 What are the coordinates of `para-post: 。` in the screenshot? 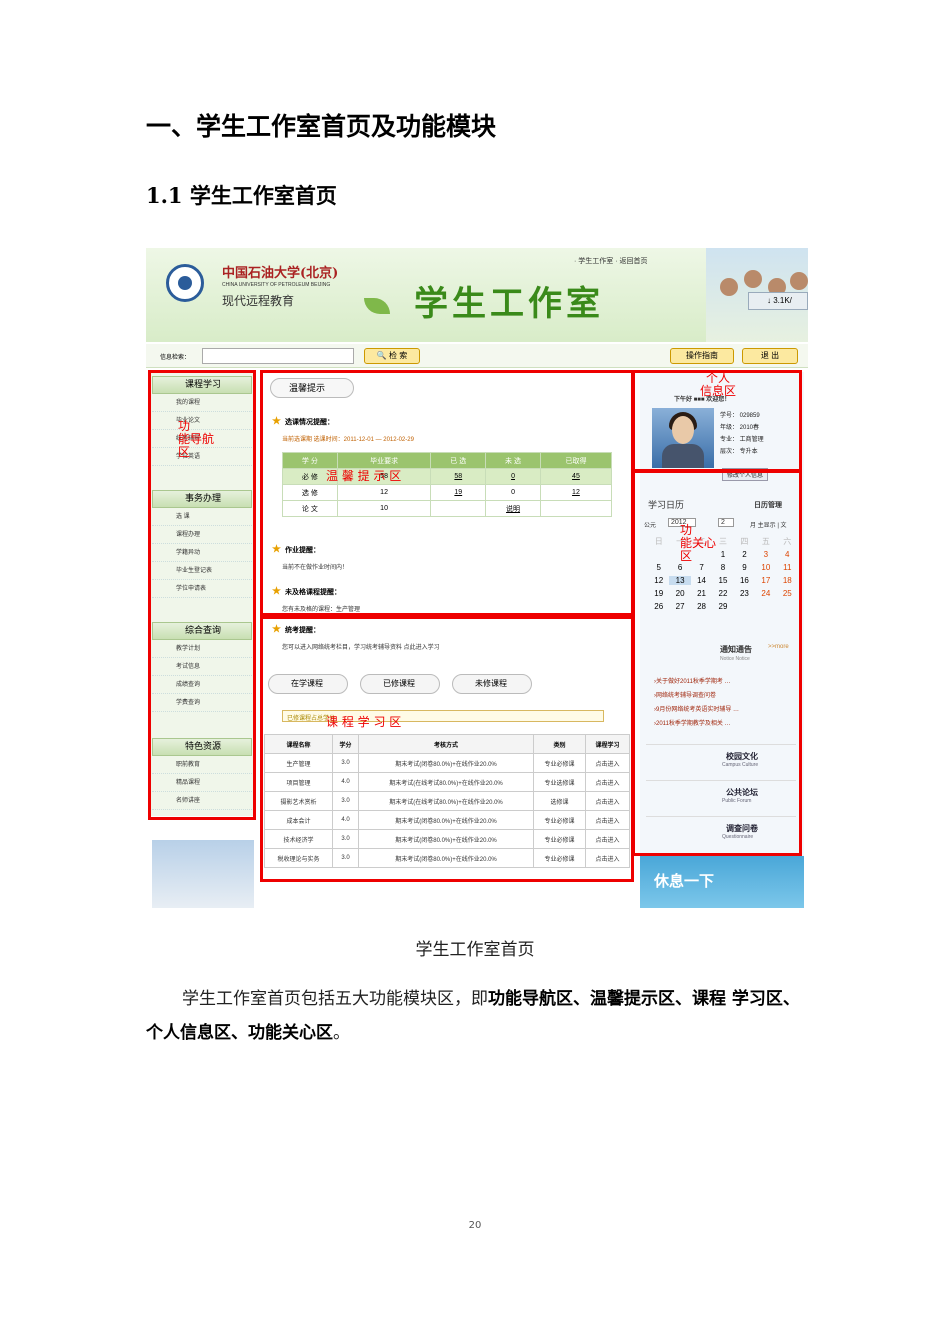 It's located at (341, 1033).